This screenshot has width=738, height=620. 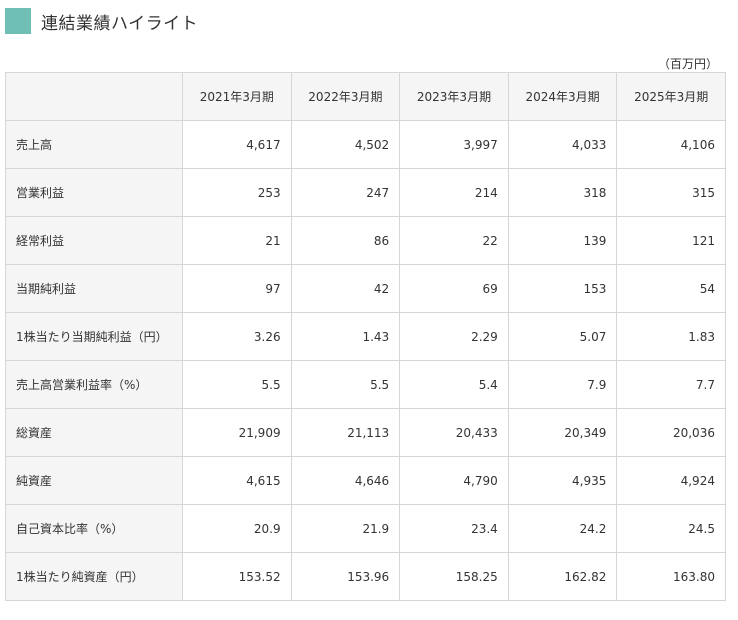 I want to click on table-row: 1株当たり当期純利益（円） 3.26 1.43 2.29 5.07 1.83, so click(x=365, y=336).